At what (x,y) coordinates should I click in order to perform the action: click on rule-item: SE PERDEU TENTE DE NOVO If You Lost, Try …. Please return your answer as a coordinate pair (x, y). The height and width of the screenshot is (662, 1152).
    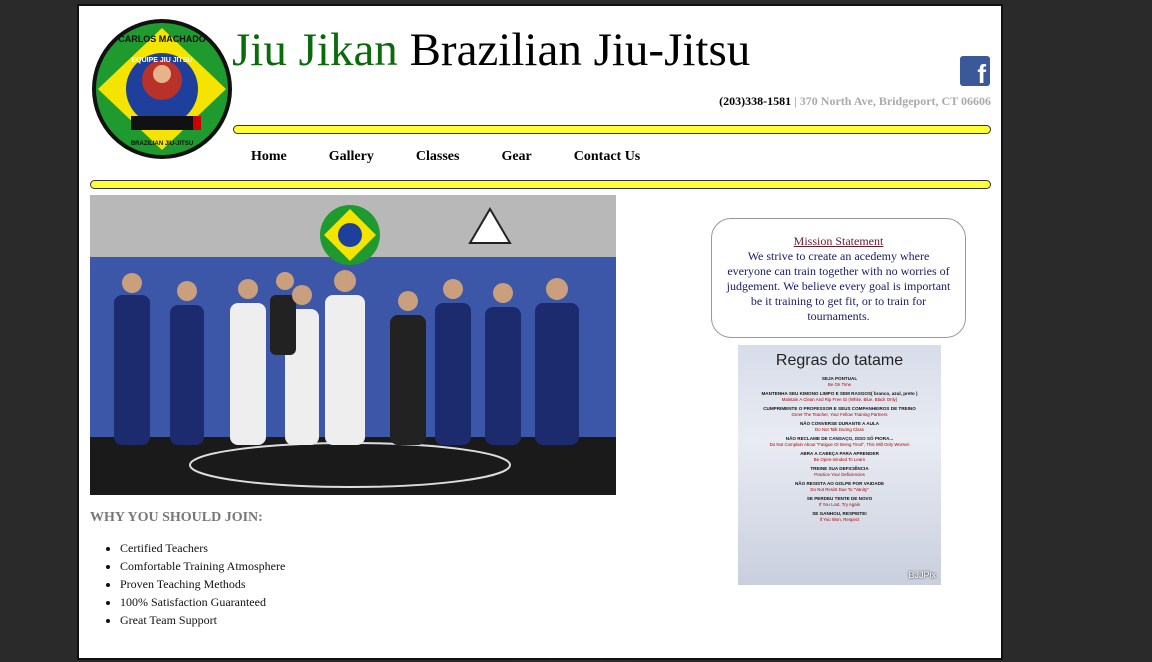
    Looking at the image, I should click on (839, 501).